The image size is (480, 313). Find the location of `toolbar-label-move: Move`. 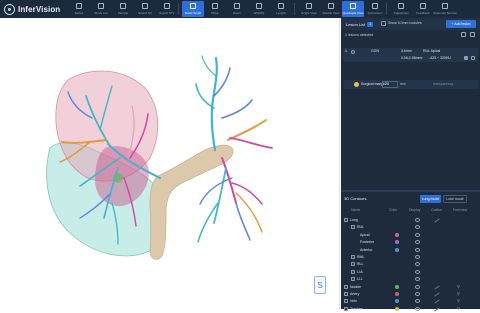

toolbar-label-move: Move is located at coordinates (215, 13).